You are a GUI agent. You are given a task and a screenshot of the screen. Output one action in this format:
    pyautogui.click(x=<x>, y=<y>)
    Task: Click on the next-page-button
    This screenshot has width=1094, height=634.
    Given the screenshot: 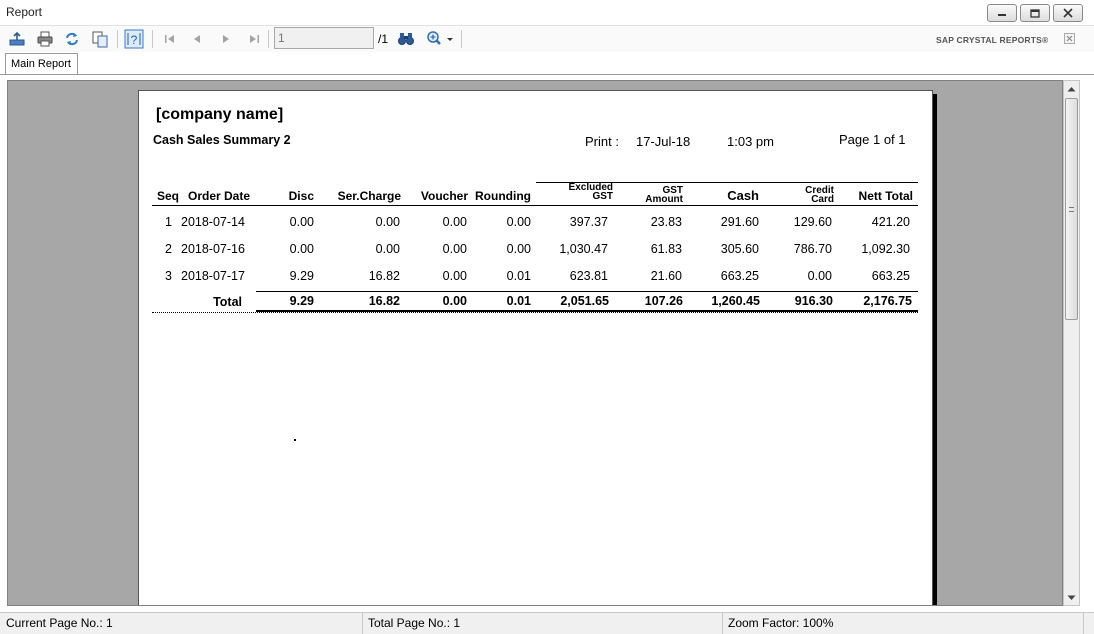 What is the action you would take?
    pyautogui.click(x=226, y=39)
    